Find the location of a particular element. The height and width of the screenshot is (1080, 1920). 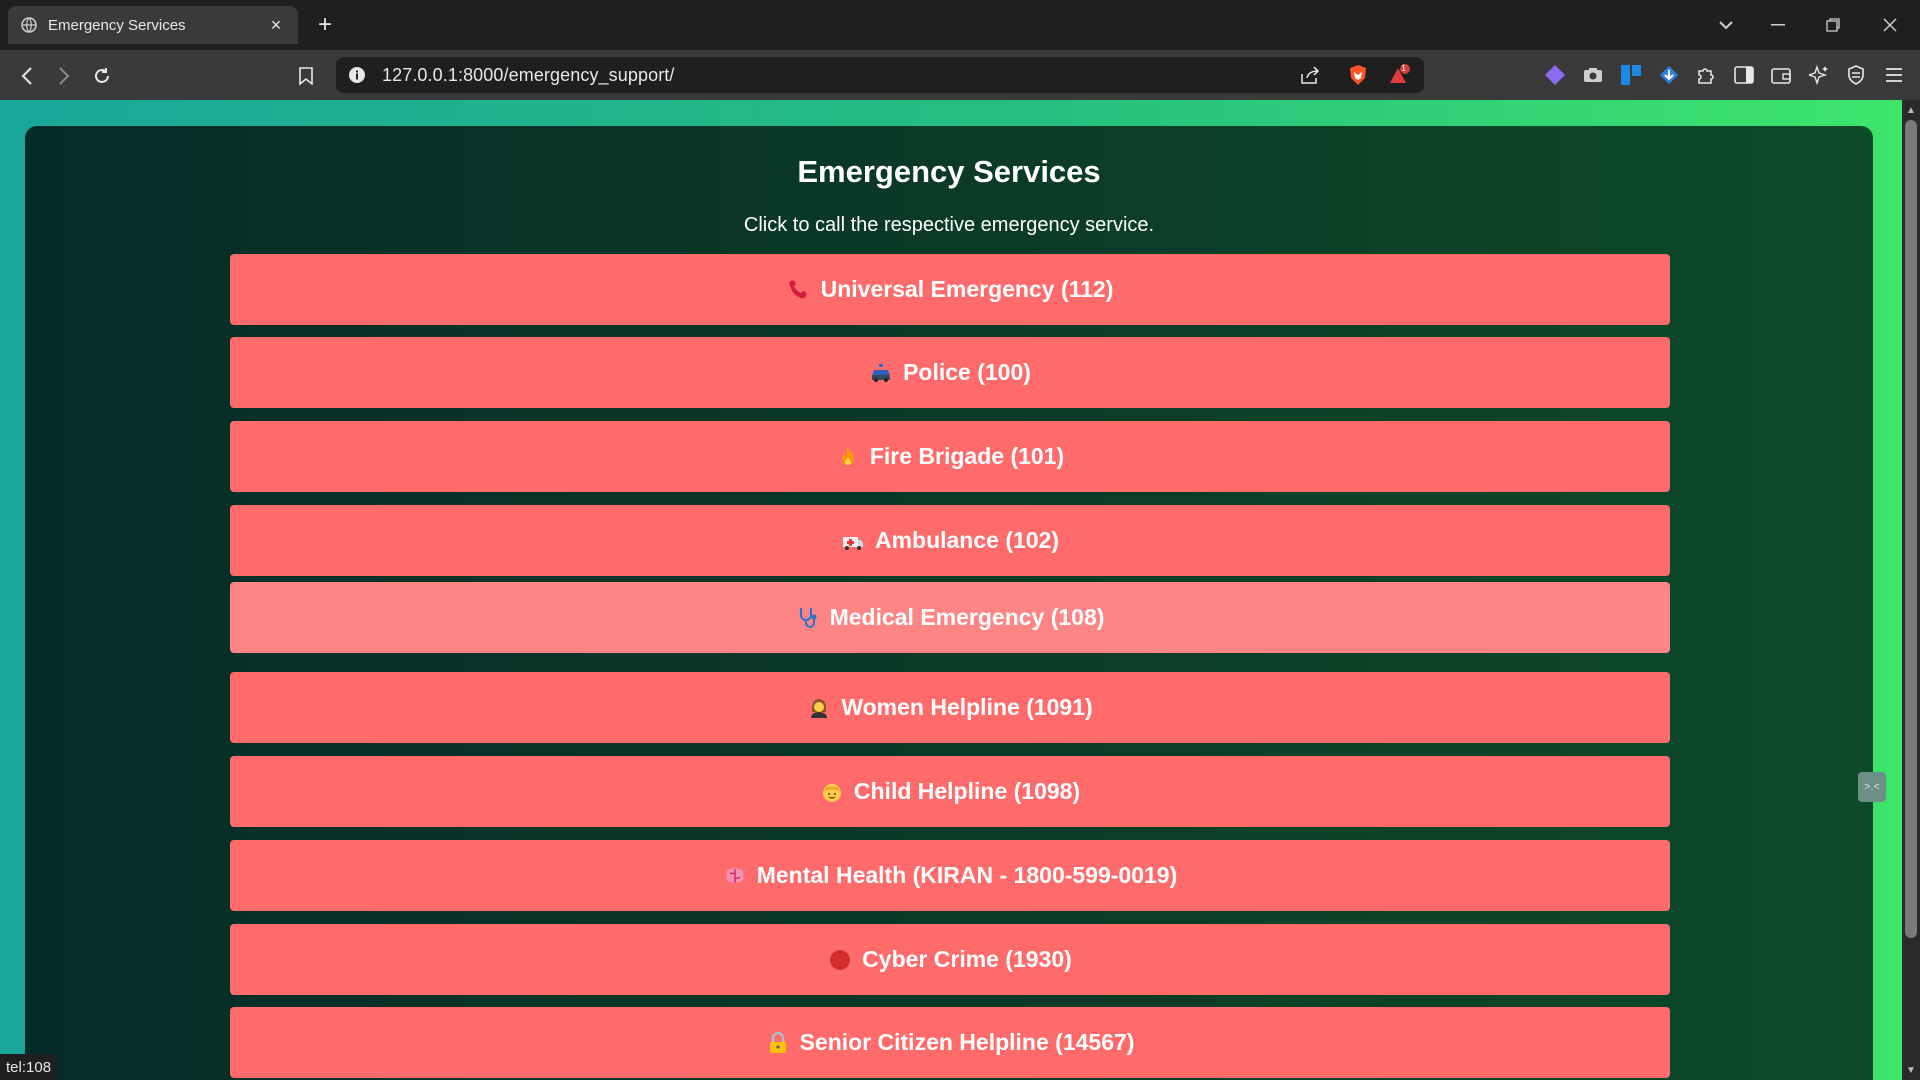

service-button-women-helpline: Women Helpline (1091) is located at coordinates (950, 707).